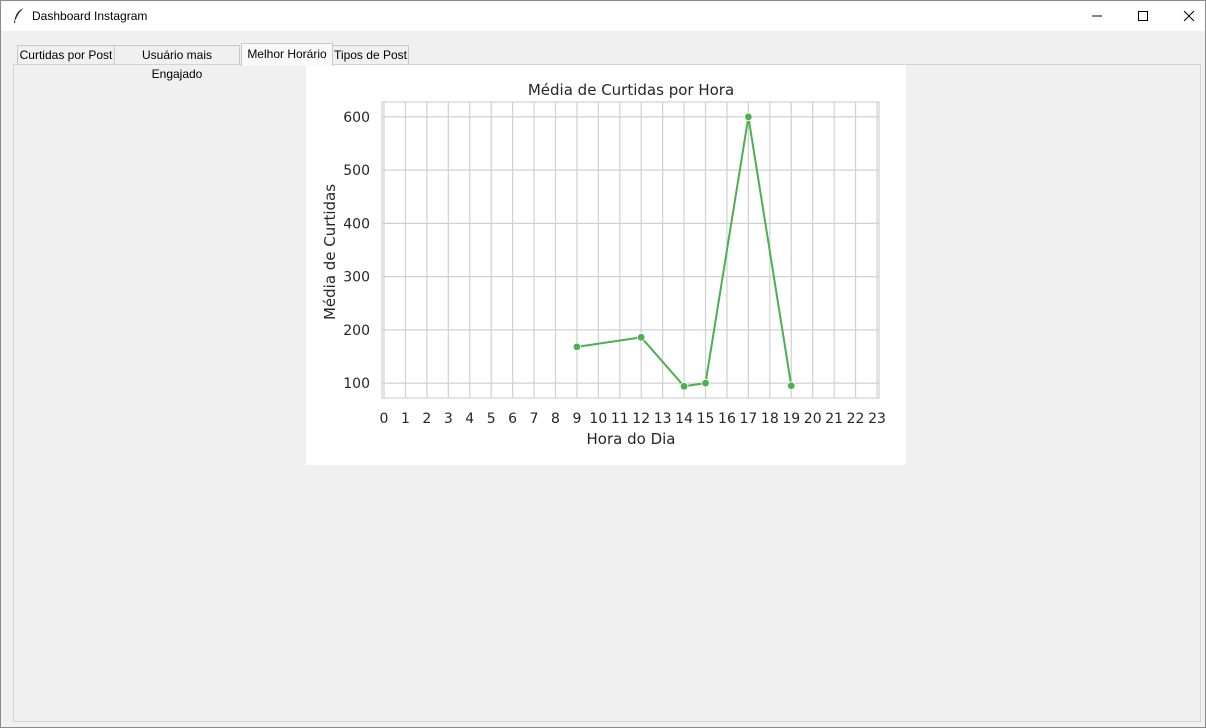 This screenshot has width=1206, height=728. Describe the element at coordinates (631, 439) in the screenshot. I see `x-axis-label: Hora do Dia` at that location.